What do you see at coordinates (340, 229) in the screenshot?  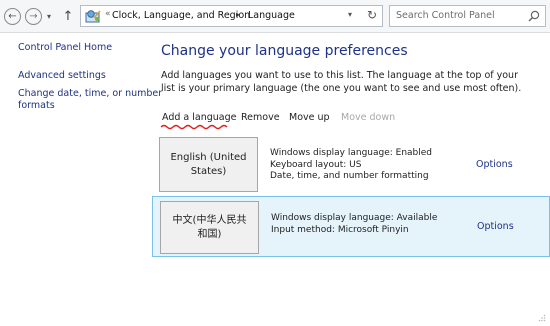 I see `language-detail-input-method: Input method: Microsoft Pinyin` at bounding box center [340, 229].